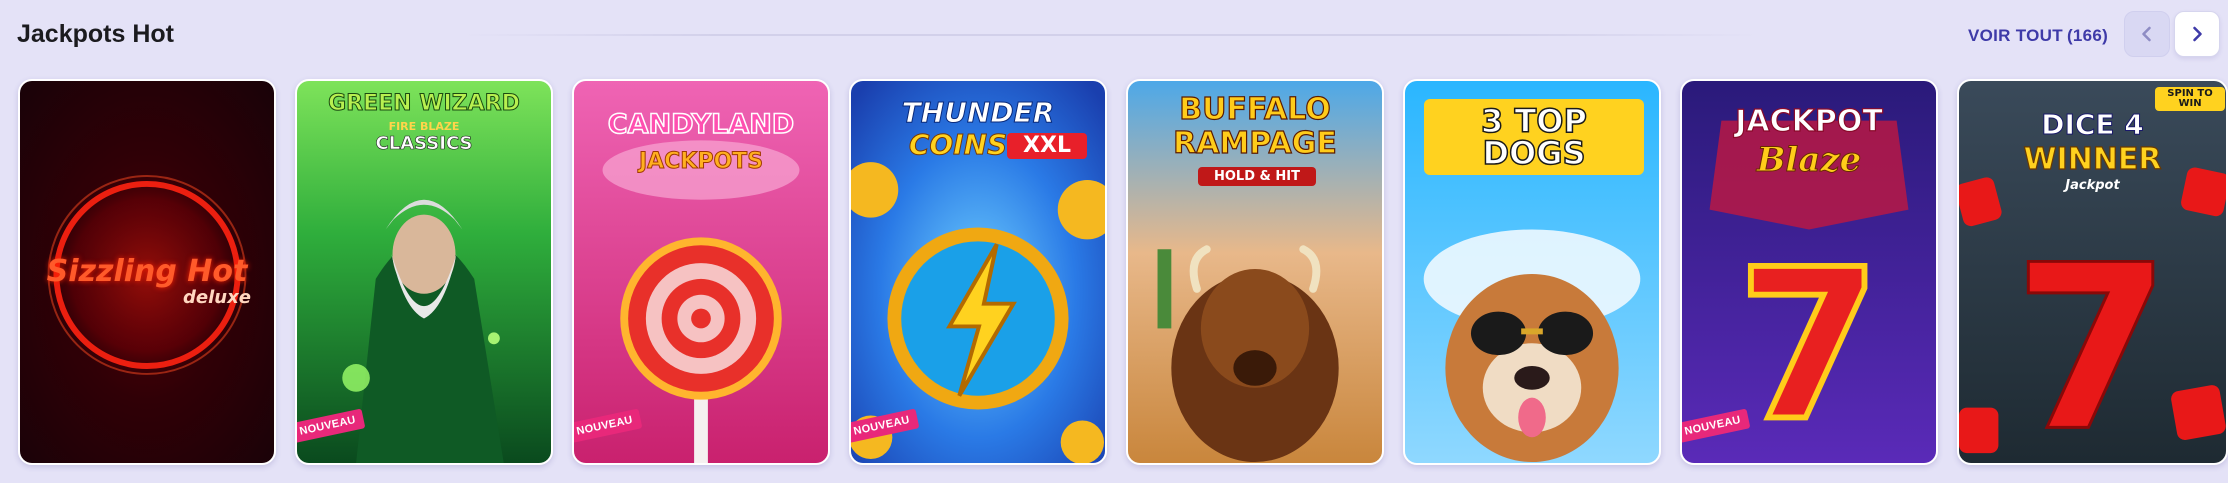 The width and height of the screenshot is (2228, 483). I want to click on game-title: THUNDER, so click(978, 112).